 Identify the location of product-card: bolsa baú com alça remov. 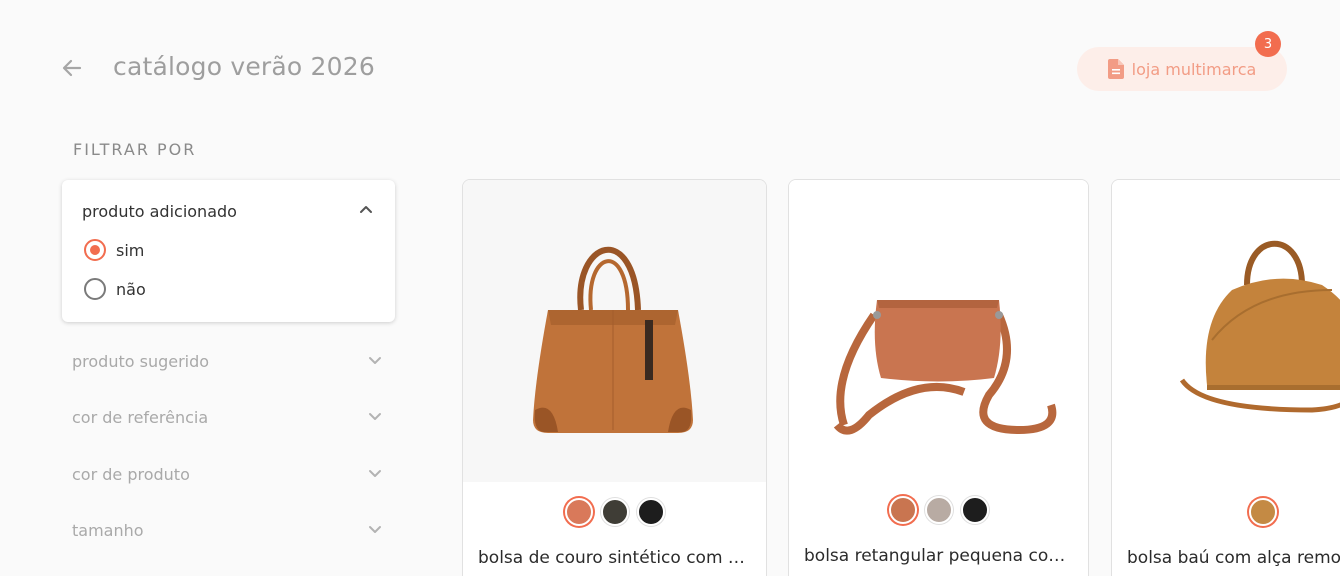
(1225, 377).